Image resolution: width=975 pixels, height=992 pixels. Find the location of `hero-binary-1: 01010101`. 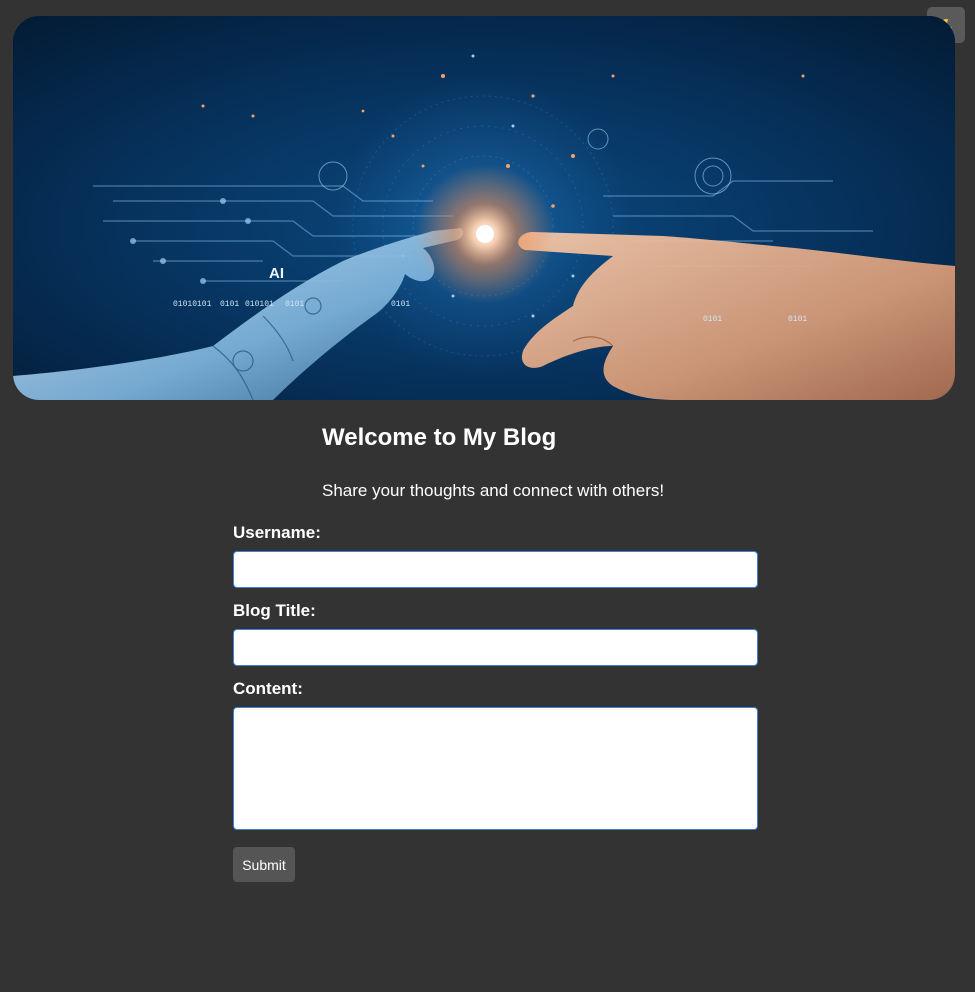

hero-binary-1: 01010101 is located at coordinates (192, 304).